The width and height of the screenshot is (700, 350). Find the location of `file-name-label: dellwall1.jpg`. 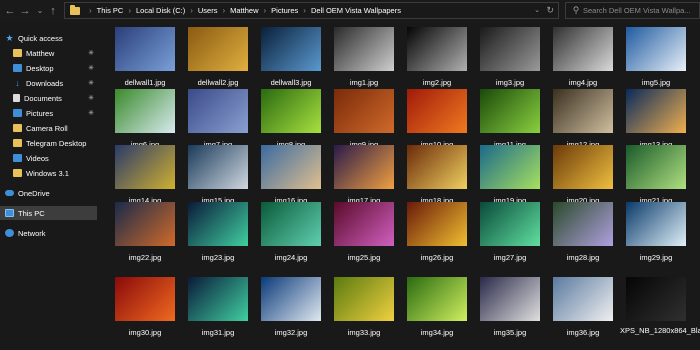

file-name-label: dellwall1.jpg is located at coordinates (145, 82).